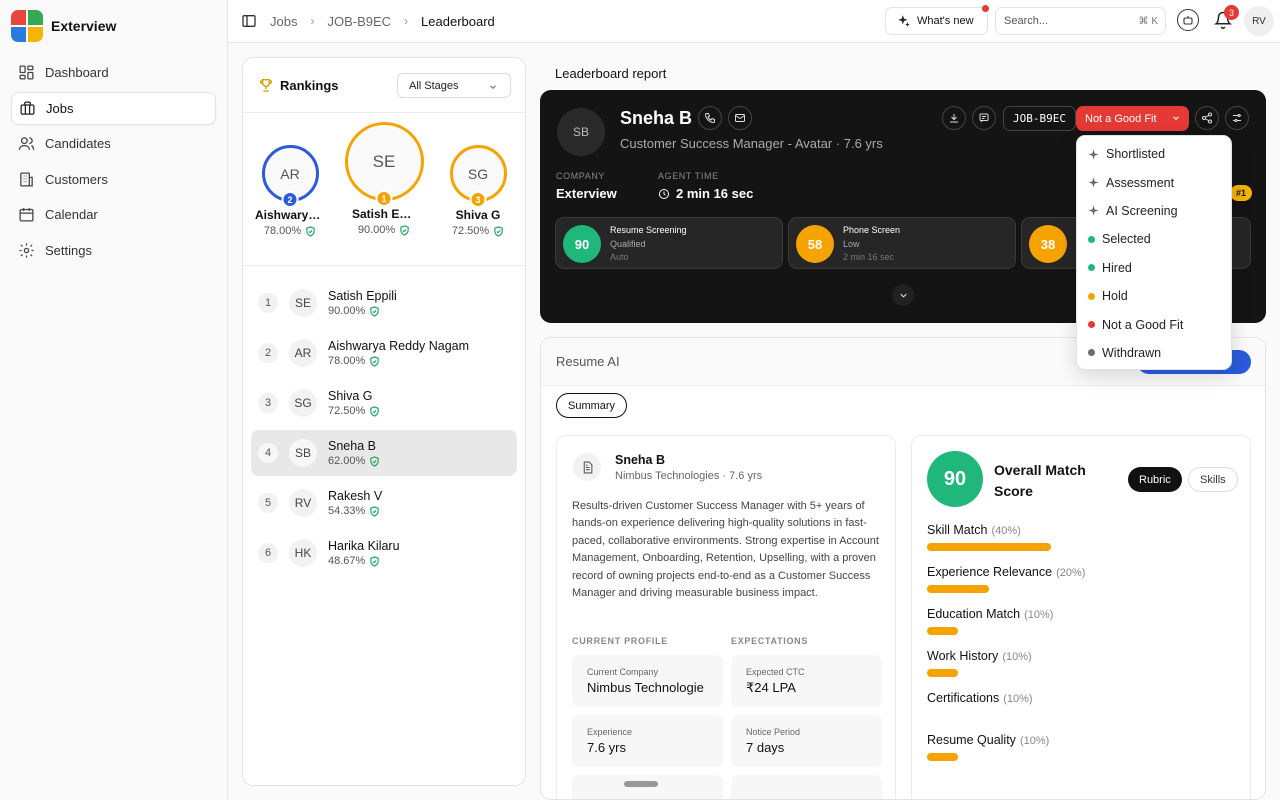 The height and width of the screenshot is (800, 1280). I want to click on criterion-experience-relevance: Experience Relevance (20%), so click(1006, 578).